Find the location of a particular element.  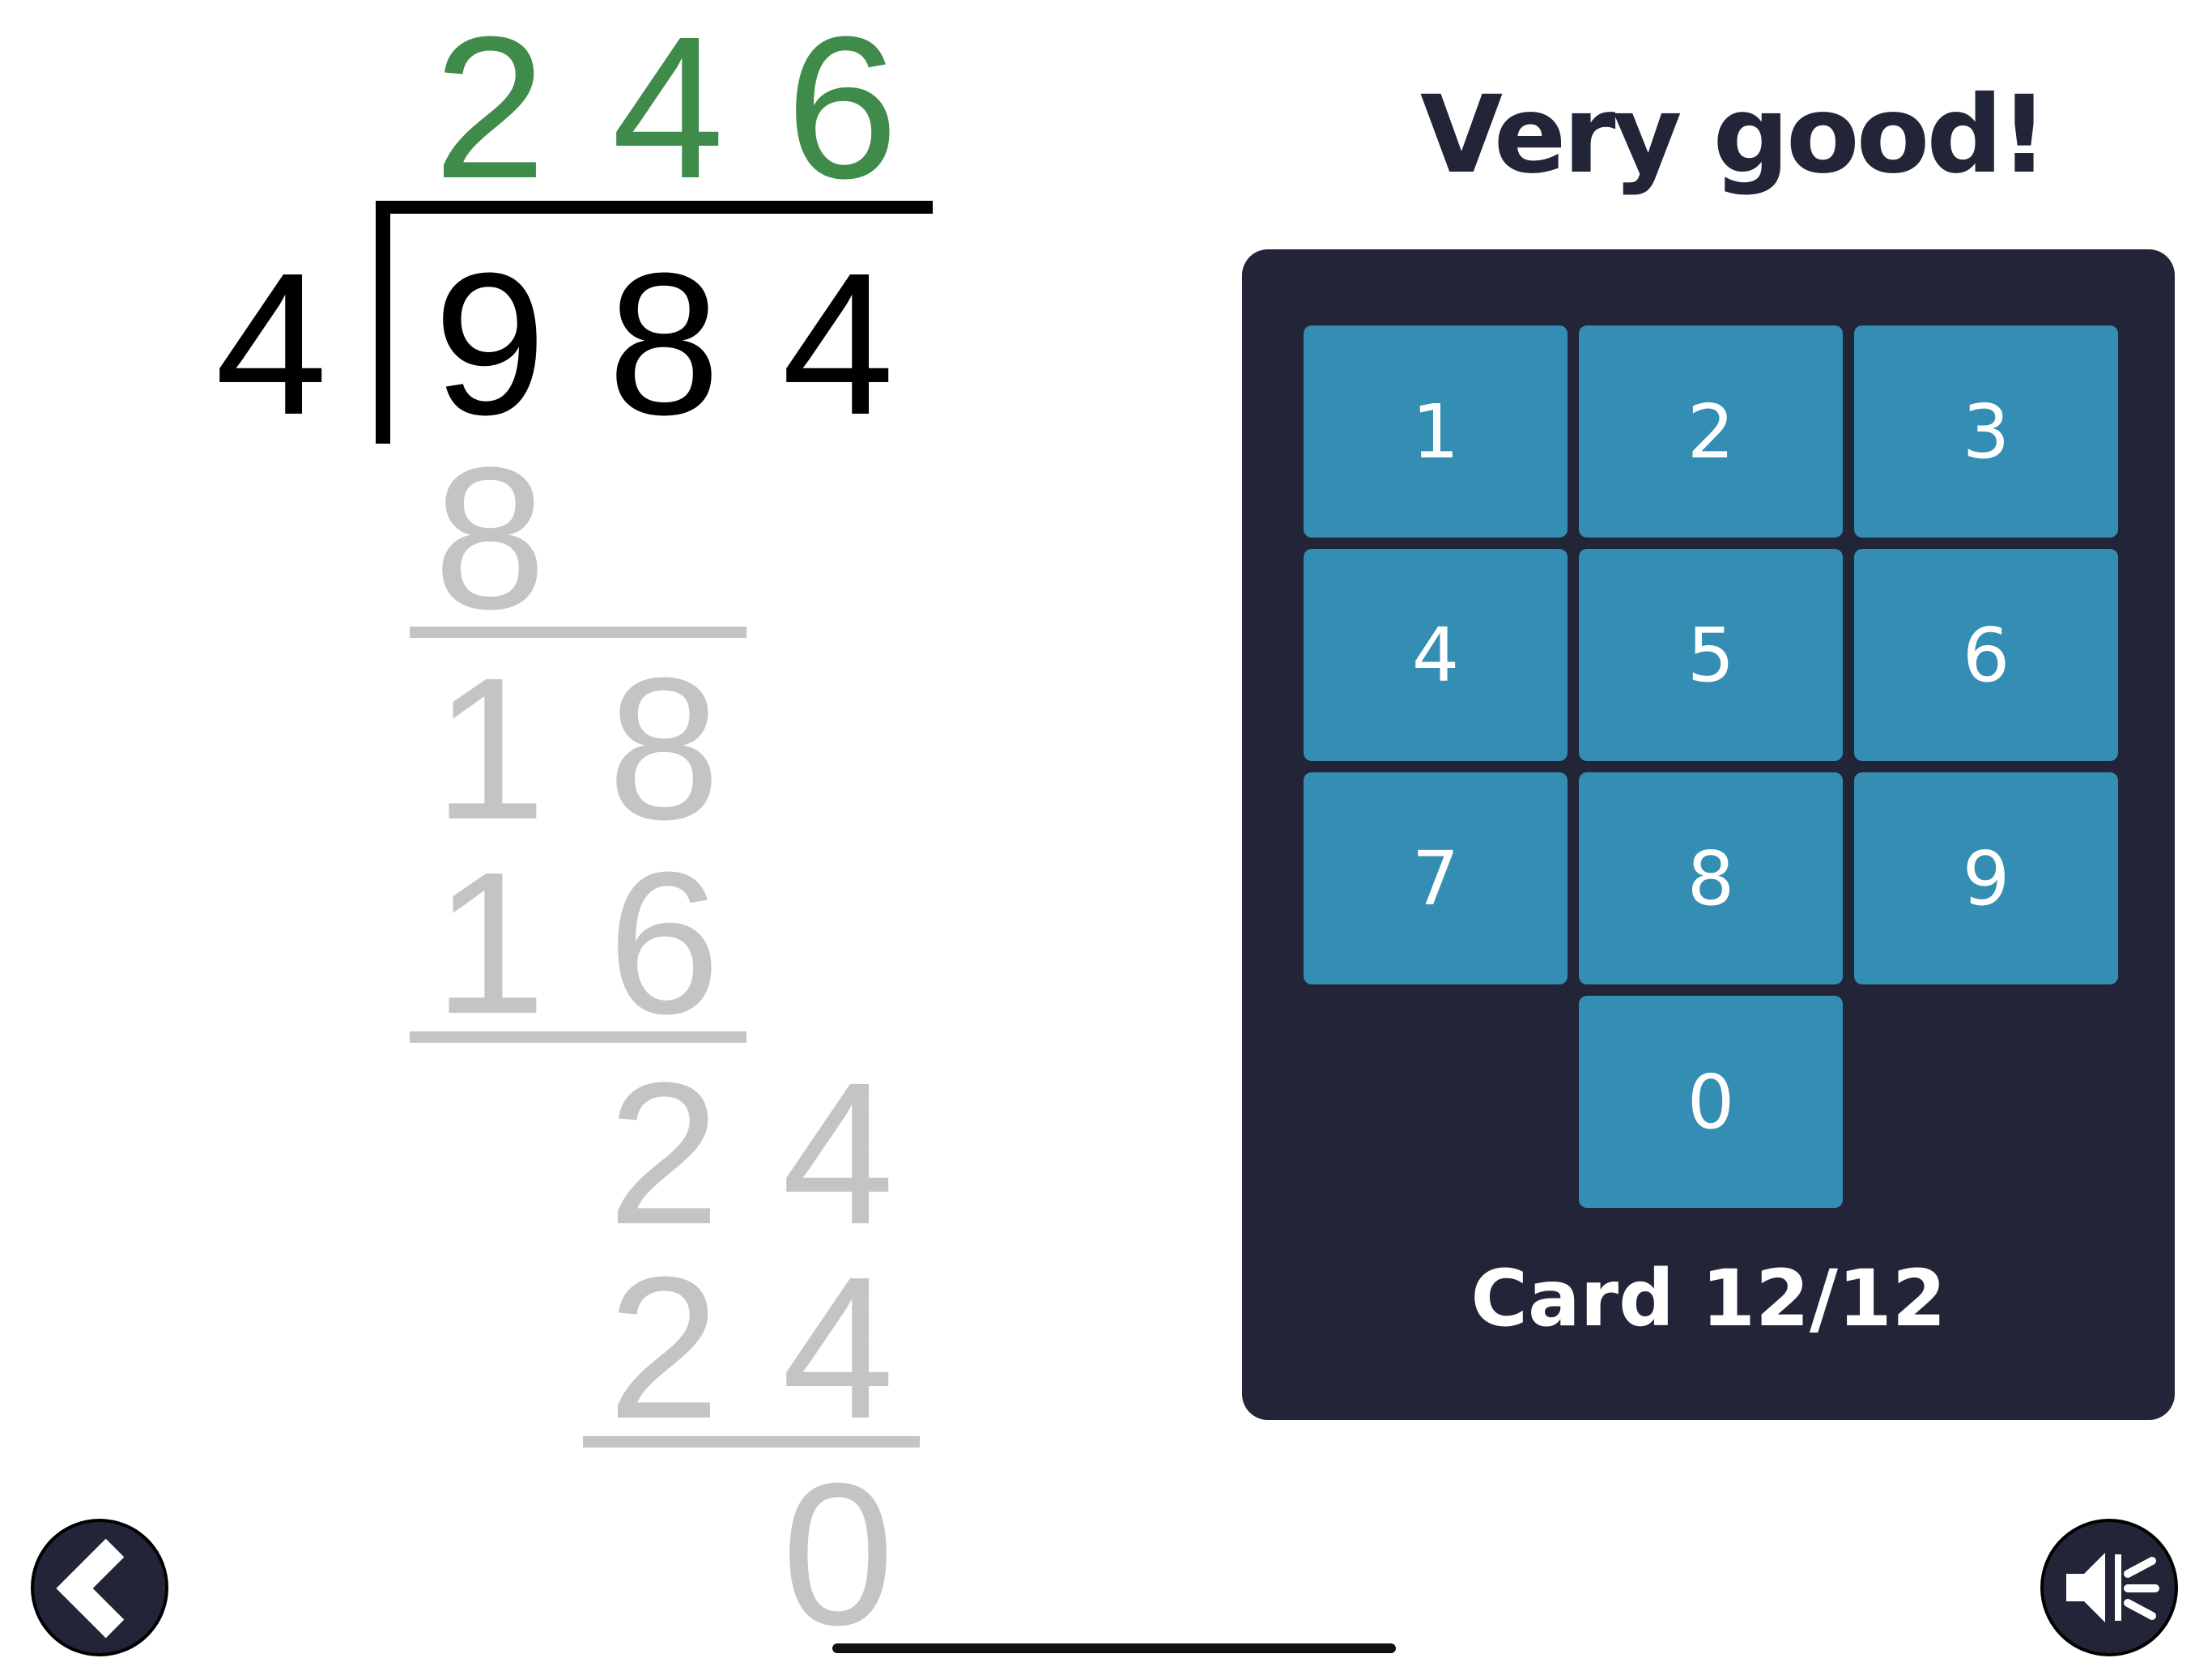

card-counter: Card 12/12 is located at coordinates (1708, 1298).